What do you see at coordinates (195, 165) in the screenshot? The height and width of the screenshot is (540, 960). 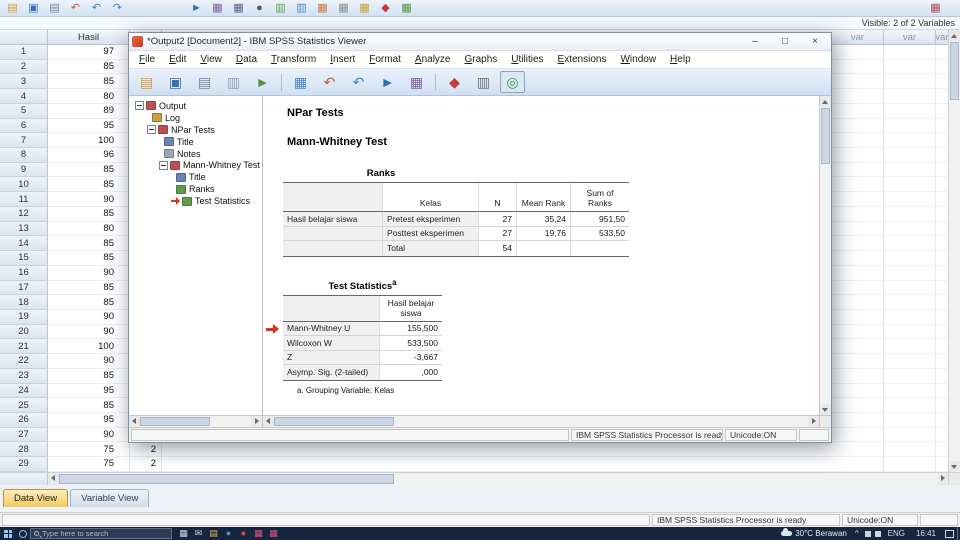 I see `tree-item-mann-whitney-test: Mann-Whitney Test` at bounding box center [195, 165].